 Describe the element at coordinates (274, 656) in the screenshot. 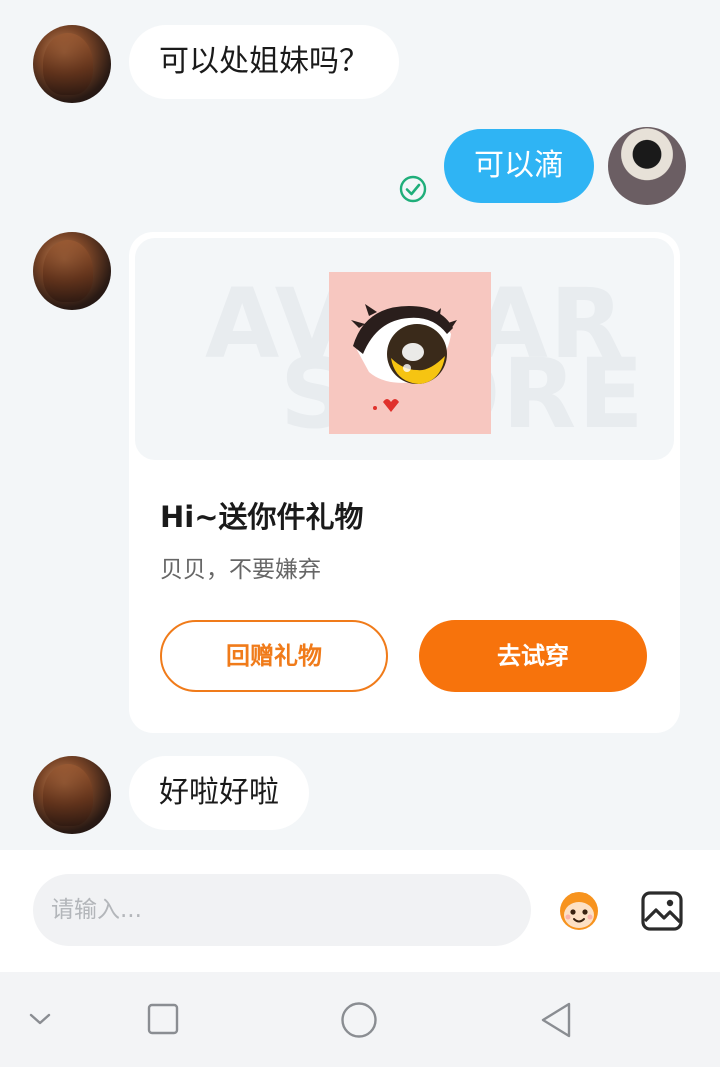

I see `return-gift-button: 回赠礼物` at that location.